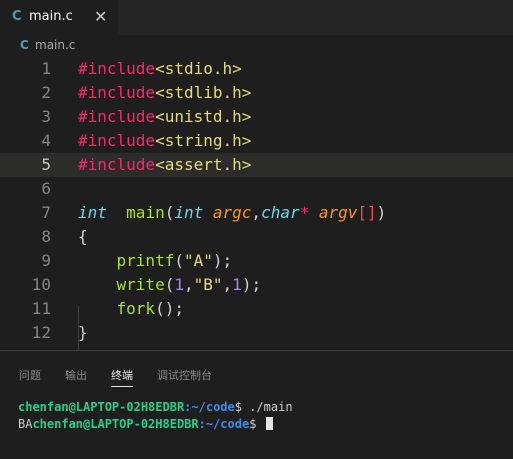  Describe the element at coordinates (256, 333) in the screenshot. I see `code-line: 12}` at that location.